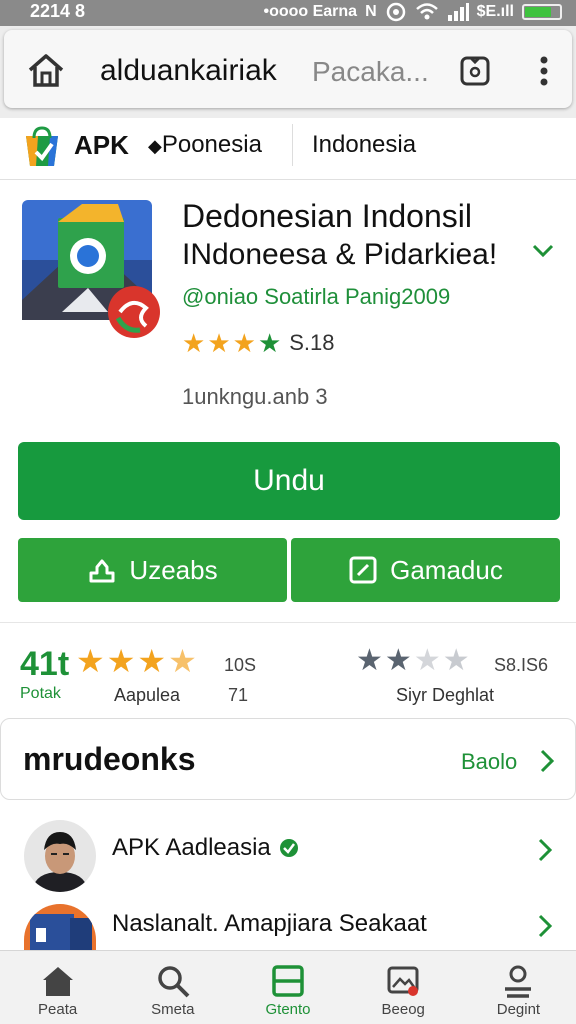 The image size is (576, 1024). What do you see at coordinates (238, 695) in the screenshot?
I see `rating-number-left: 71` at bounding box center [238, 695].